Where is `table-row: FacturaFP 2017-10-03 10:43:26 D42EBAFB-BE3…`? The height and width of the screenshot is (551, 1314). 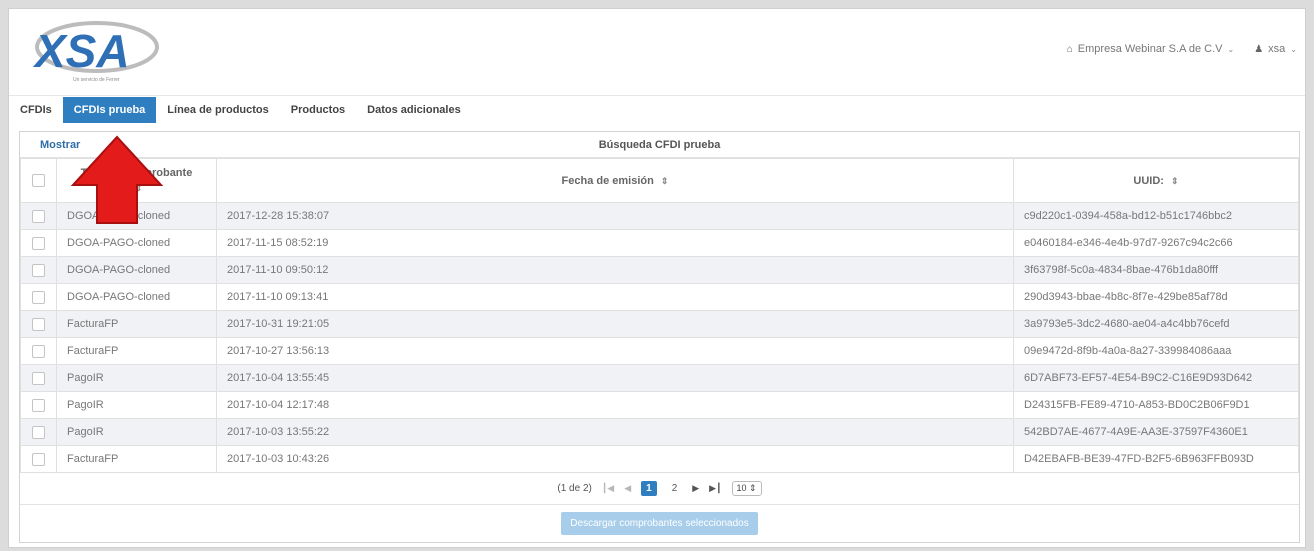 table-row: FacturaFP 2017-10-03 10:43:26 D42EBAFB-BE3… is located at coordinates (659, 459).